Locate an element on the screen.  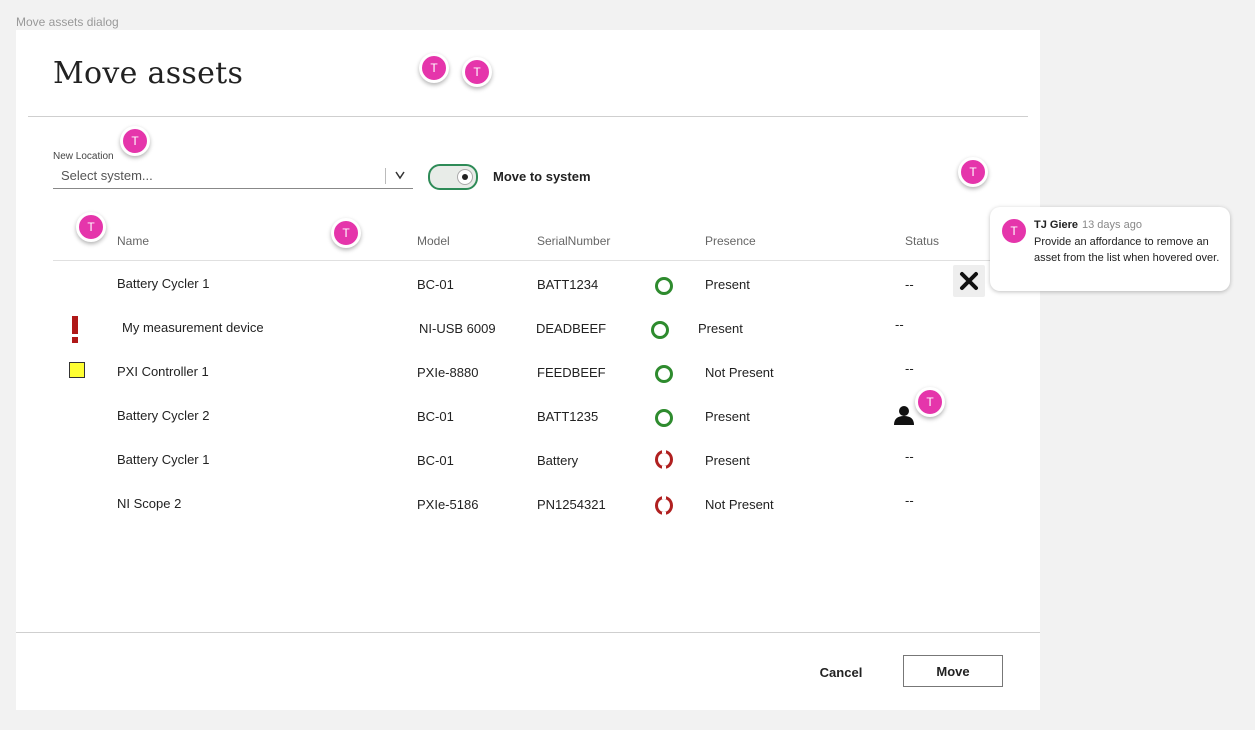
asset-model: PXIe-8880 is located at coordinates (448, 372).